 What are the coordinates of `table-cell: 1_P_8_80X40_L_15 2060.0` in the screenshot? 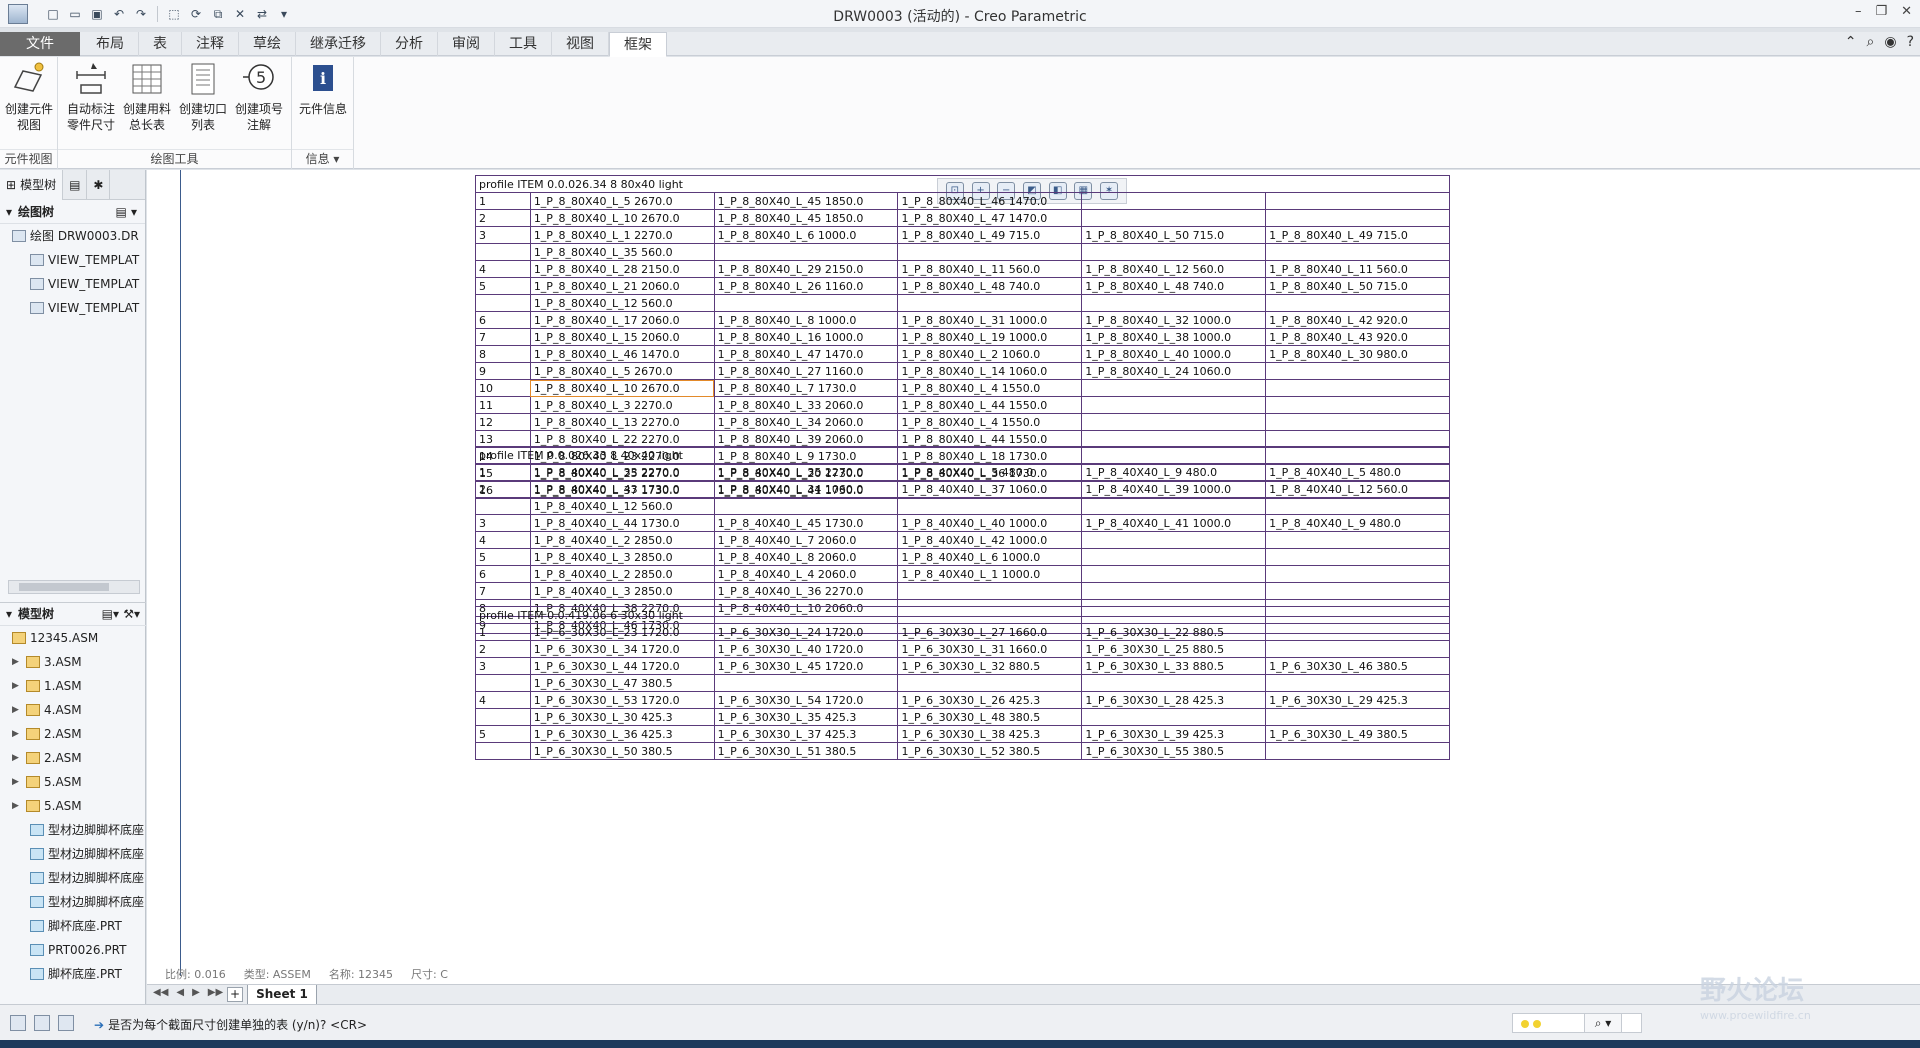 It's located at (622, 337).